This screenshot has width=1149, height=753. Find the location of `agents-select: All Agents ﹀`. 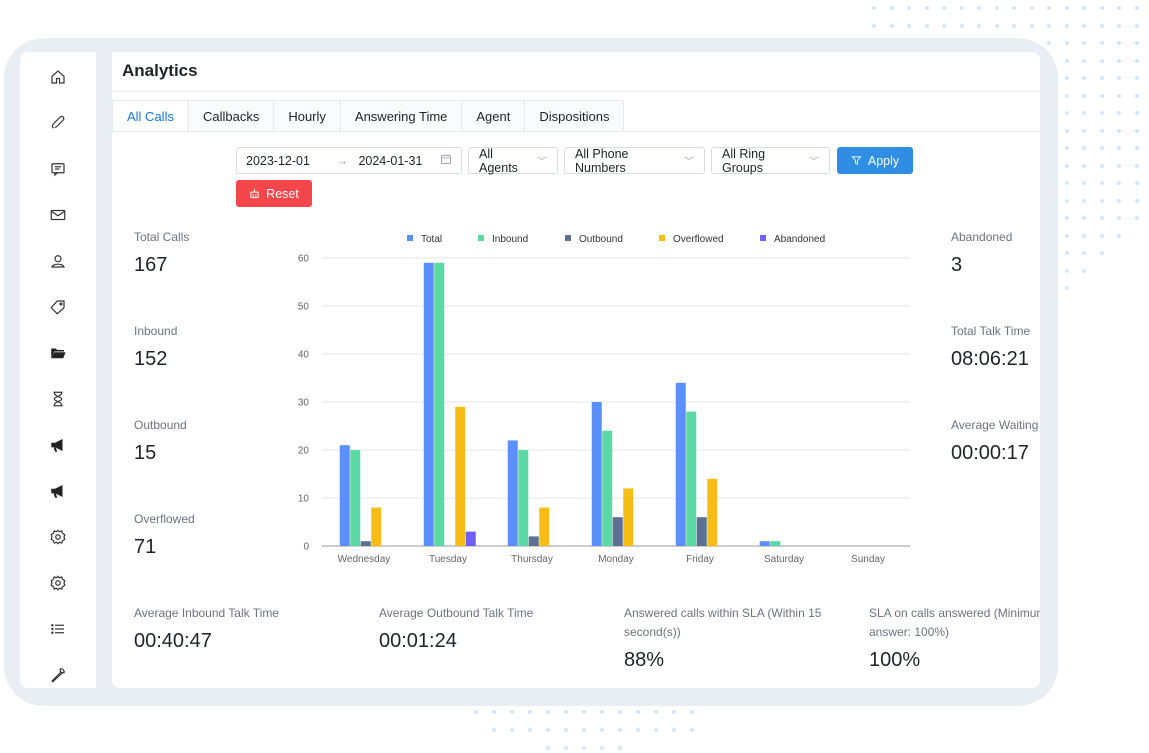

agents-select: All Agents ﹀ is located at coordinates (513, 160).